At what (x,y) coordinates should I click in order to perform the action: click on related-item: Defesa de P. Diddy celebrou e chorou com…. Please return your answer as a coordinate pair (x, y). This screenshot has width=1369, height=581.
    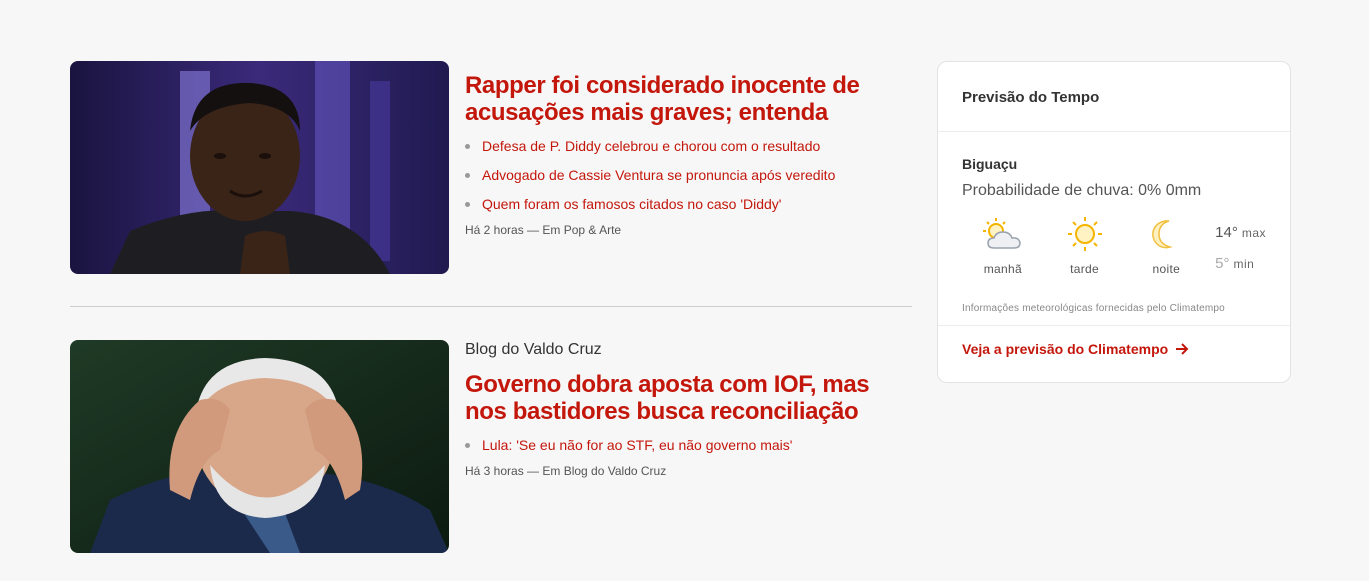
    Looking at the image, I should click on (688, 146).